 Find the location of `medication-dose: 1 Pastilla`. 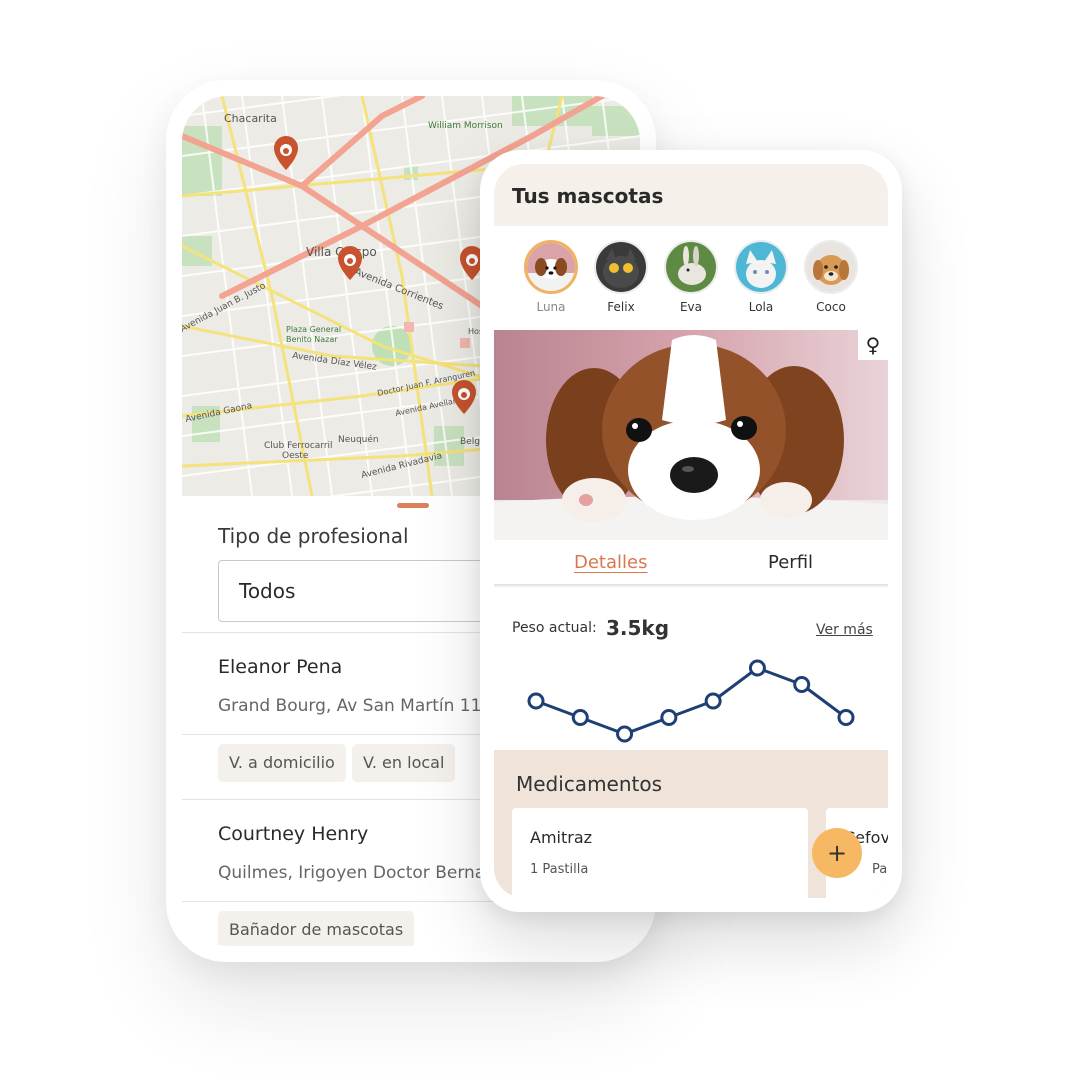

medication-dose: 1 Pastilla is located at coordinates (559, 869).